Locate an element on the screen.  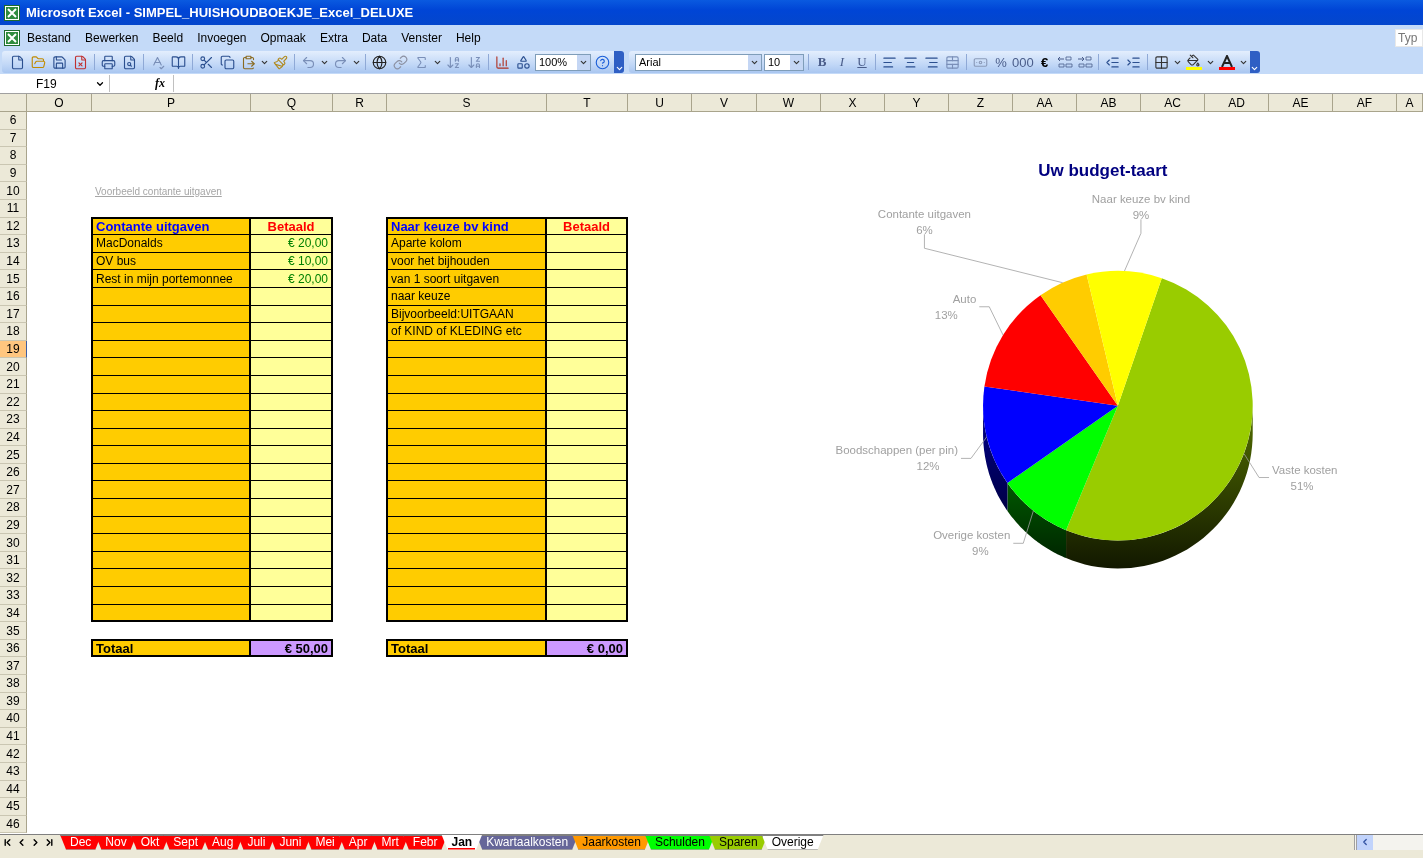
column-header: S is located at coordinates (467, 103).